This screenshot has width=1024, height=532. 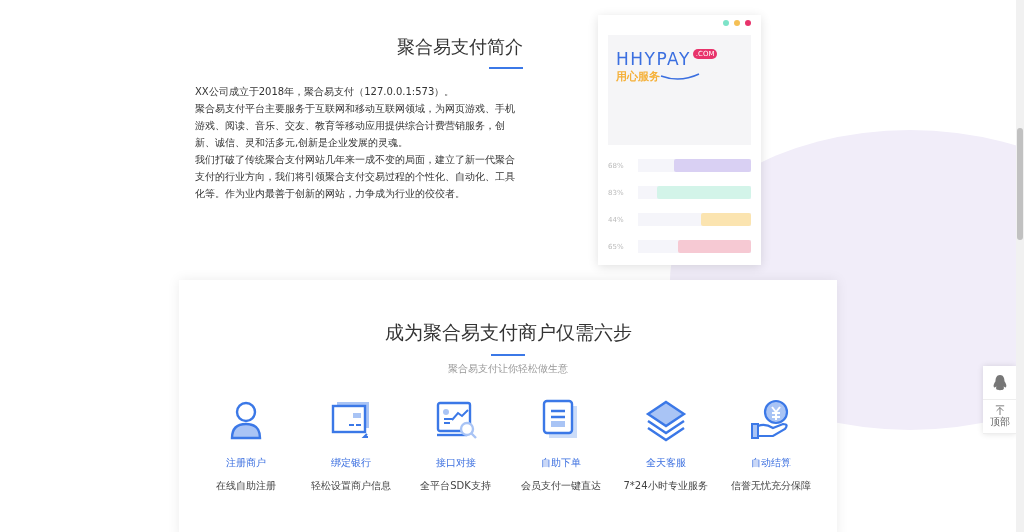 I want to click on smile-curve-icon, so click(x=680, y=77).